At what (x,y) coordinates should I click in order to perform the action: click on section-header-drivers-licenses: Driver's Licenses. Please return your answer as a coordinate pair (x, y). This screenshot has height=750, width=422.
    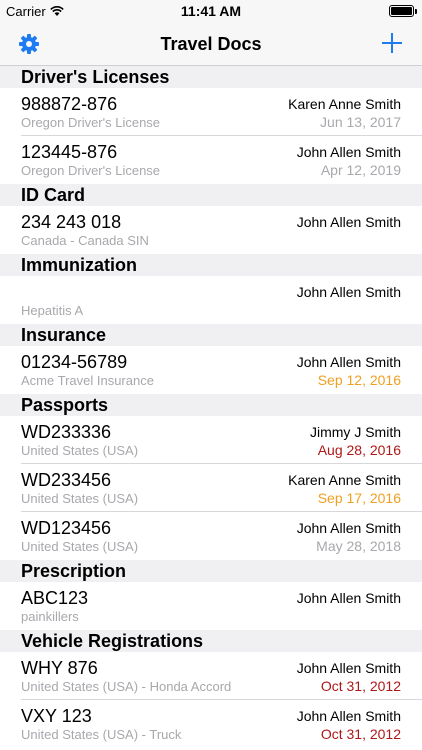
    Looking at the image, I should click on (211, 77).